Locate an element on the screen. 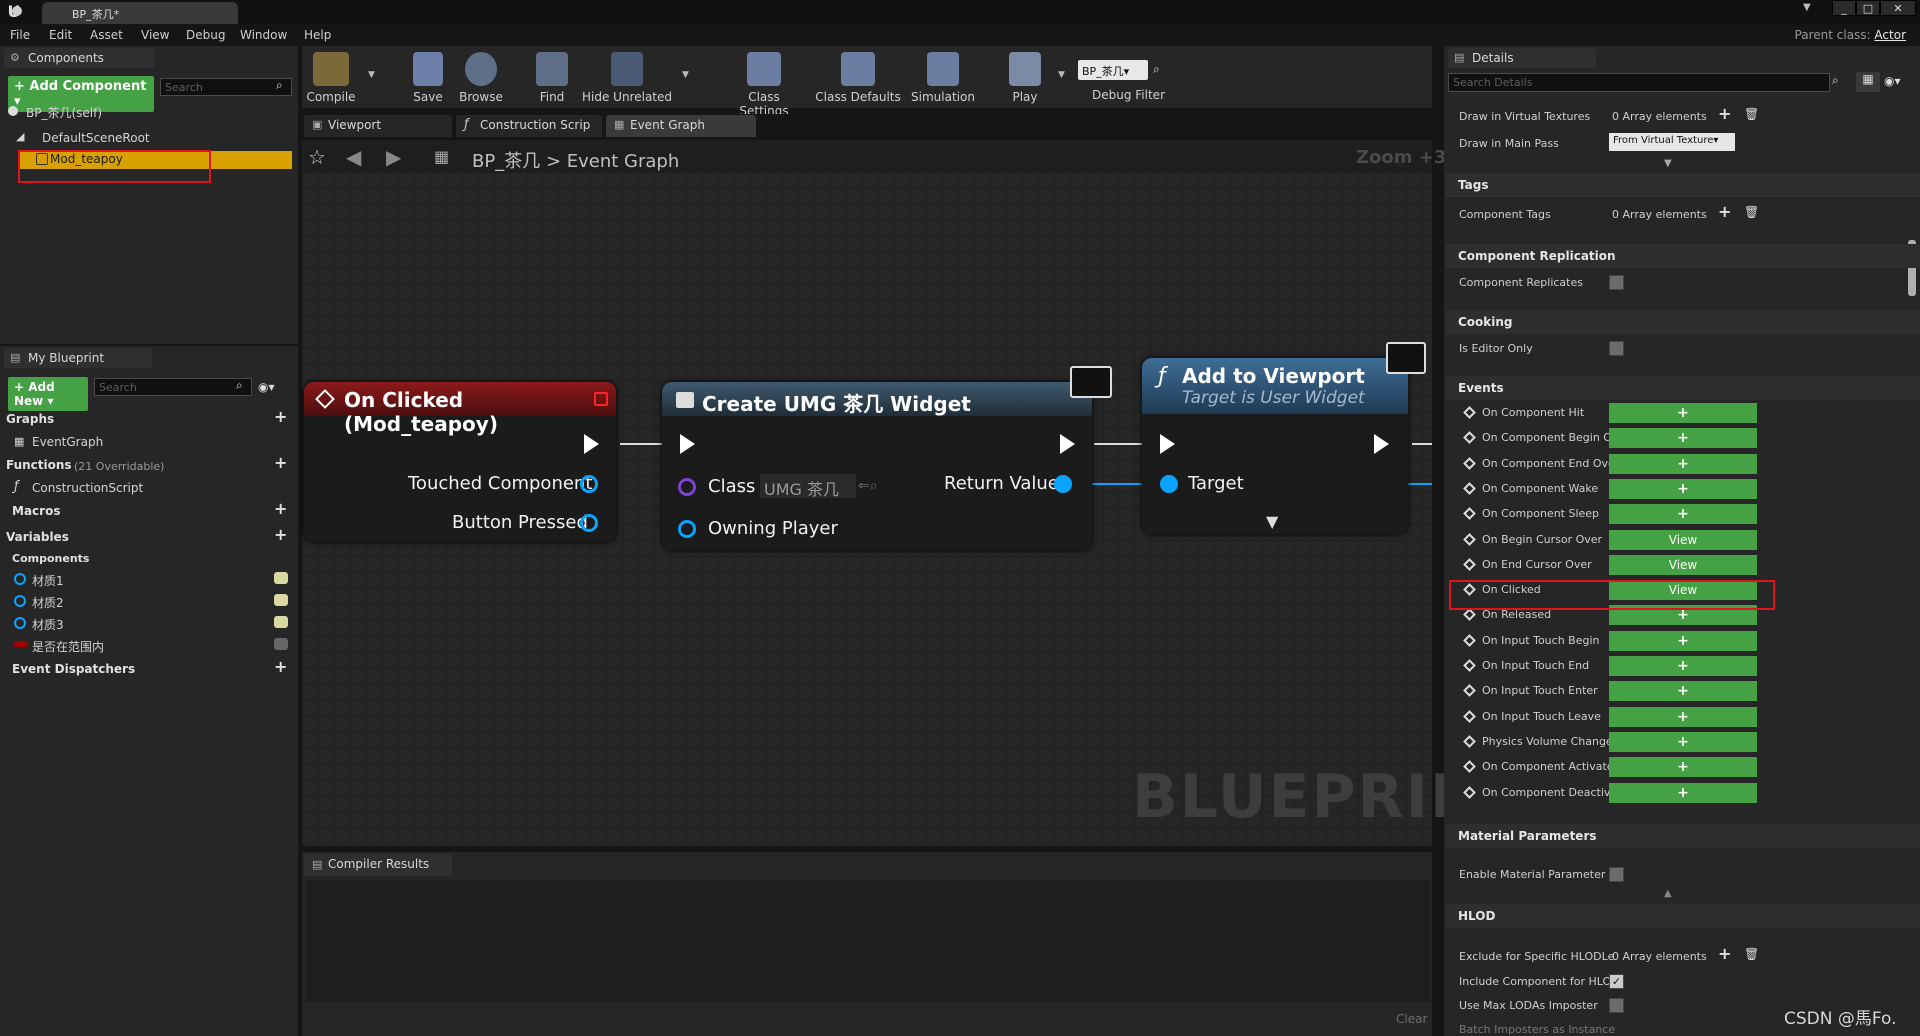 This screenshot has height=1036, width=1920. graphs-section: Graphs is located at coordinates (30, 419).